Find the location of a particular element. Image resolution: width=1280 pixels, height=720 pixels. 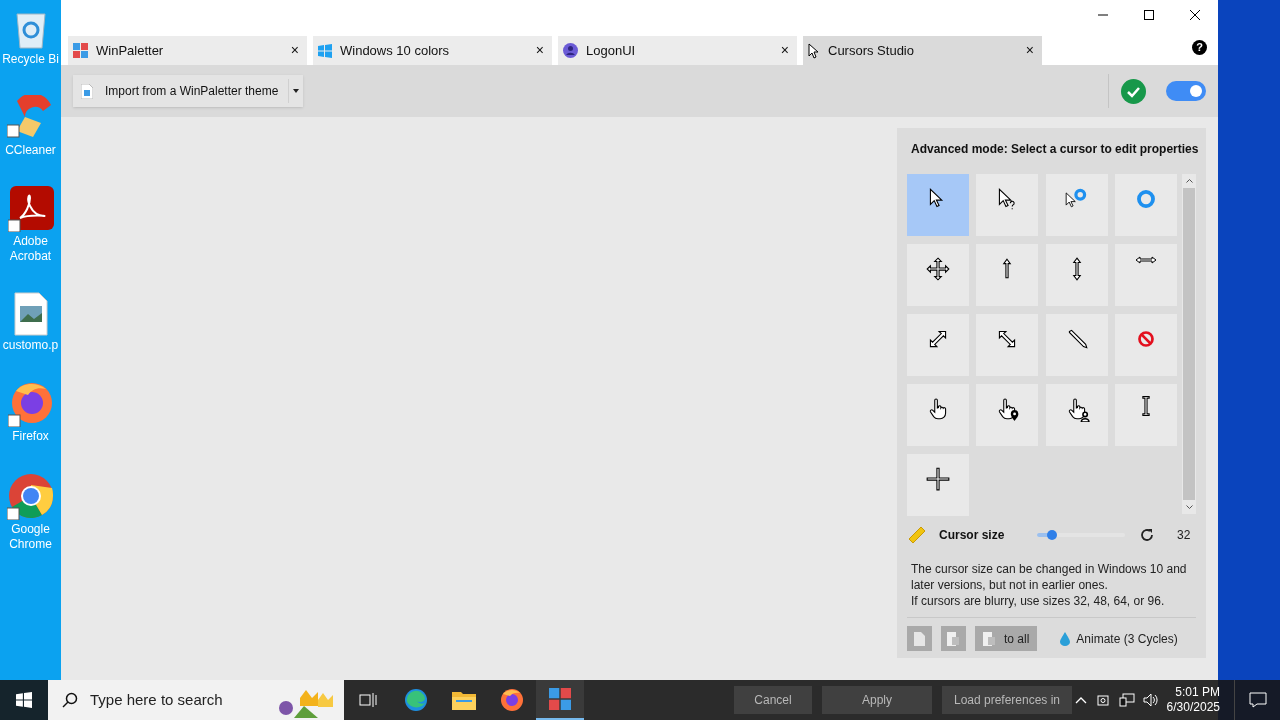

cursor-icon is located at coordinates (814, 50).